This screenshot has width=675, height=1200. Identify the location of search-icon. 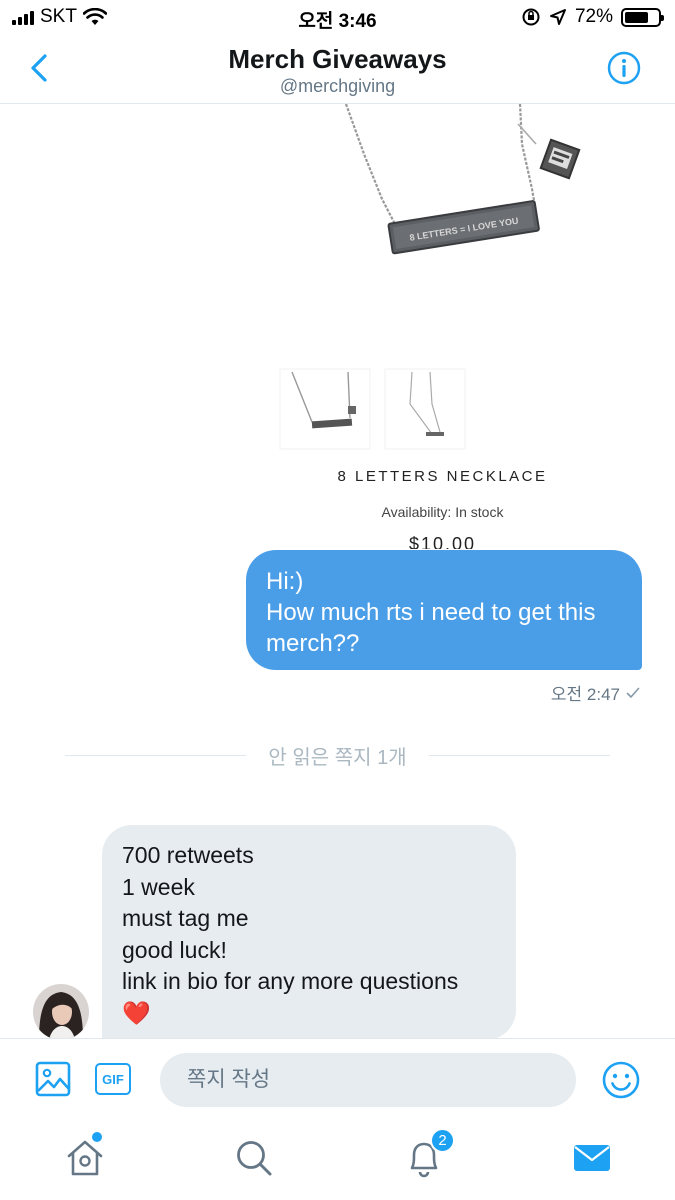
(254, 1158).